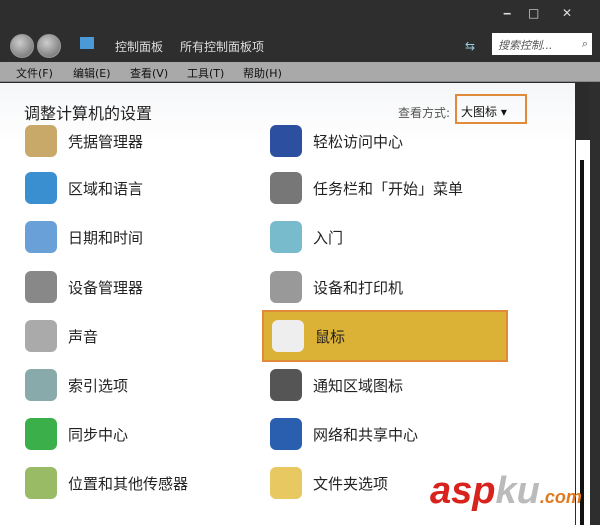 This screenshot has height=525, width=600. I want to click on view-by-label: 查看方式:, so click(424, 113).